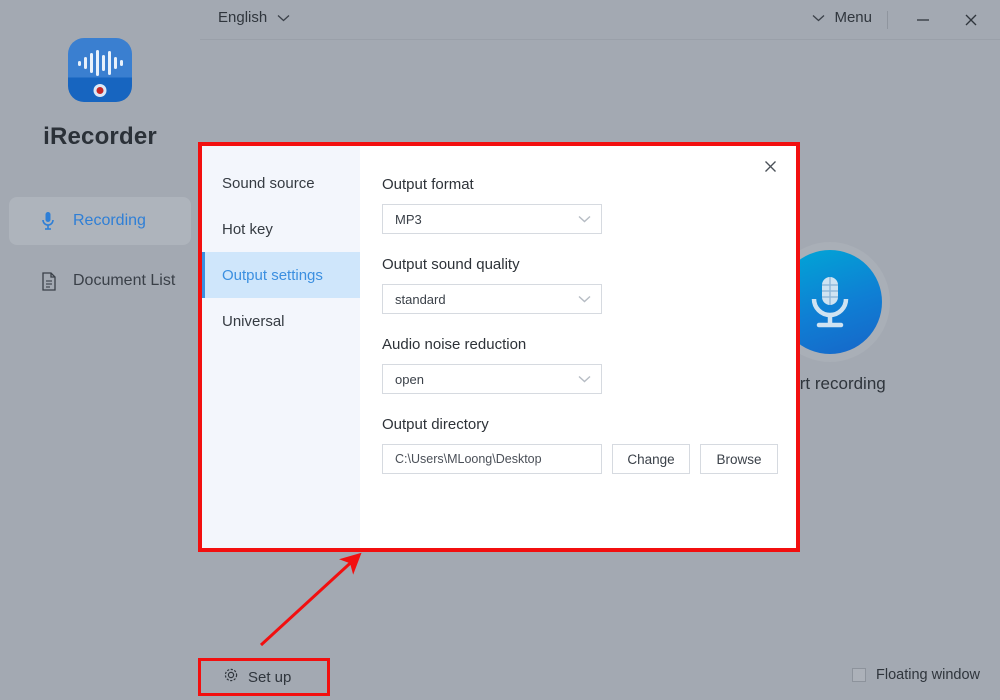 This screenshot has width=1000, height=700. I want to click on field-label: Output sound quality, so click(451, 264).